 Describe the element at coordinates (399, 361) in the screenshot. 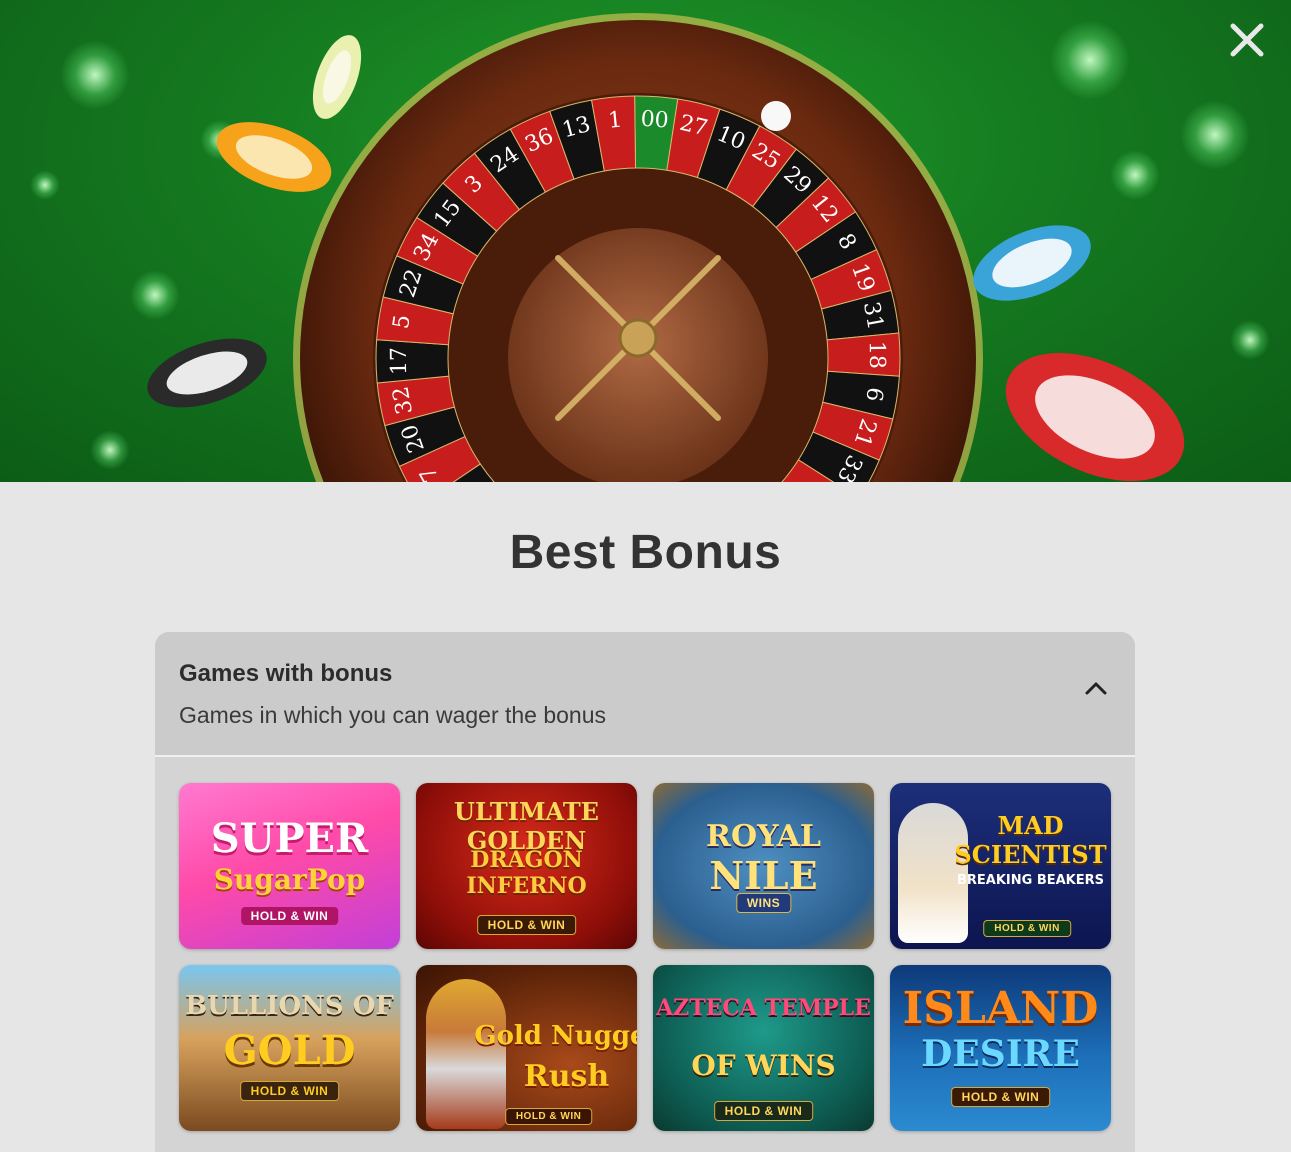

I see `wheel-number: 17` at that location.